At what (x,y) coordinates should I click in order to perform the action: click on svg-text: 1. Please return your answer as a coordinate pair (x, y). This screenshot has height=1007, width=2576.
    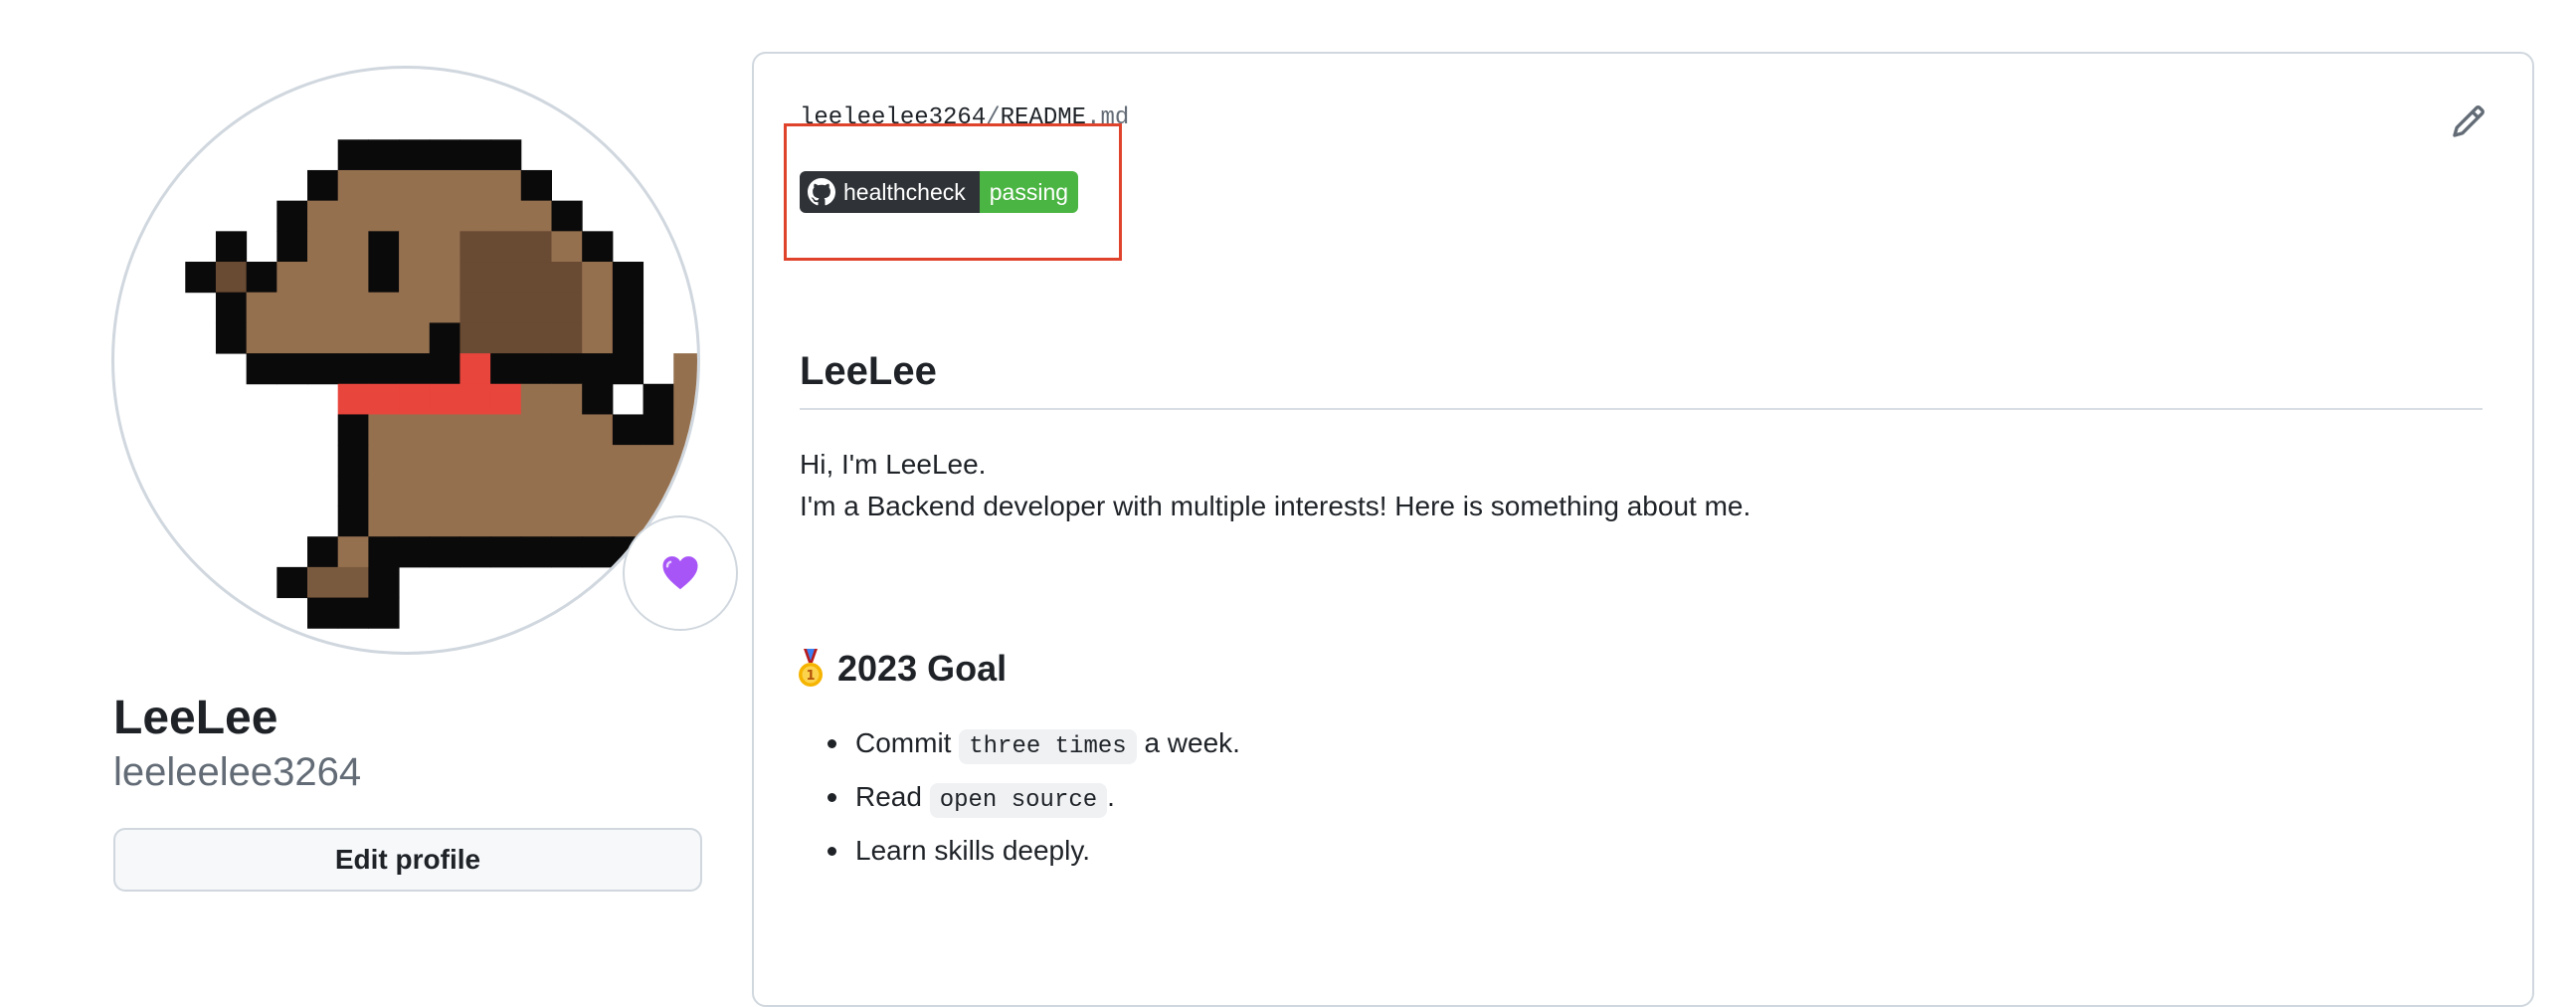
    Looking at the image, I should click on (810, 676).